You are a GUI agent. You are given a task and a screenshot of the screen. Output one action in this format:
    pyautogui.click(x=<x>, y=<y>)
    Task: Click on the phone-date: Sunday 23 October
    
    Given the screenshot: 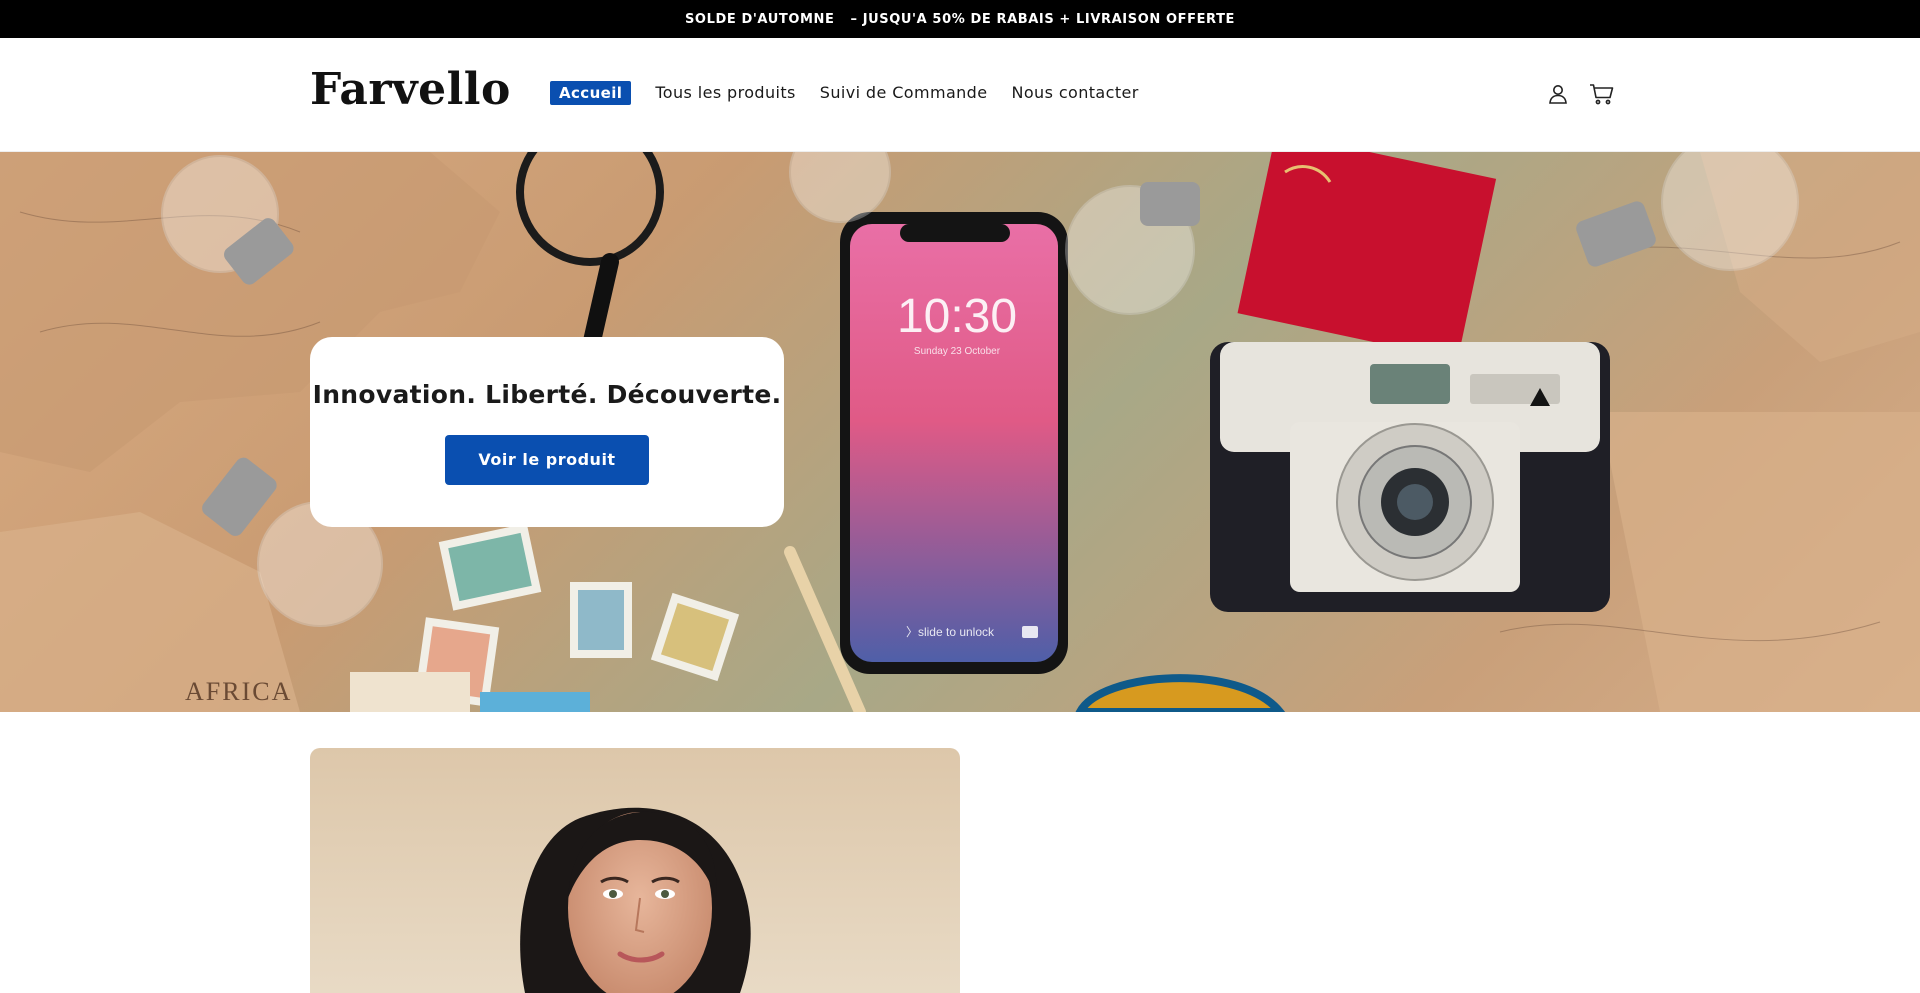 What is the action you would take?
    pyautogui.click(x=957, y=351)
    